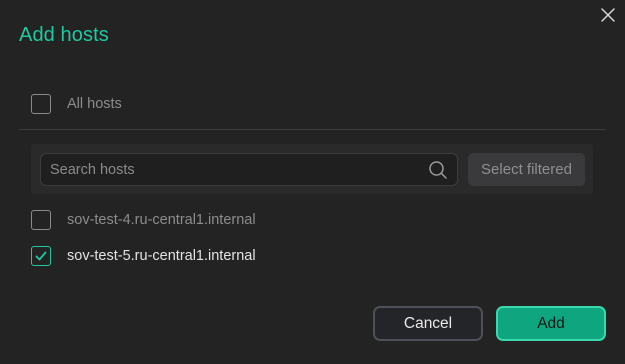 This screenshot has height=364, width=625. What do you see at coordinates (161, 256) in the screenshot?
I see `host-name: sov-test-5.ru-central1.internal` at bounding box center [161, 256].